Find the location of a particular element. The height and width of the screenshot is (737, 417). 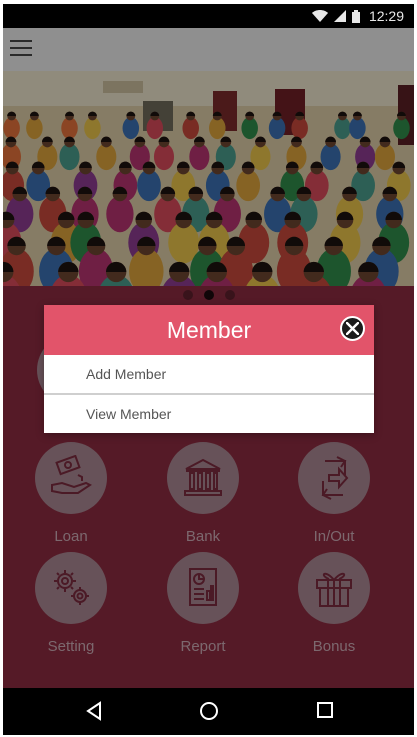

wifi-icon is located at coordinates (320, 16).